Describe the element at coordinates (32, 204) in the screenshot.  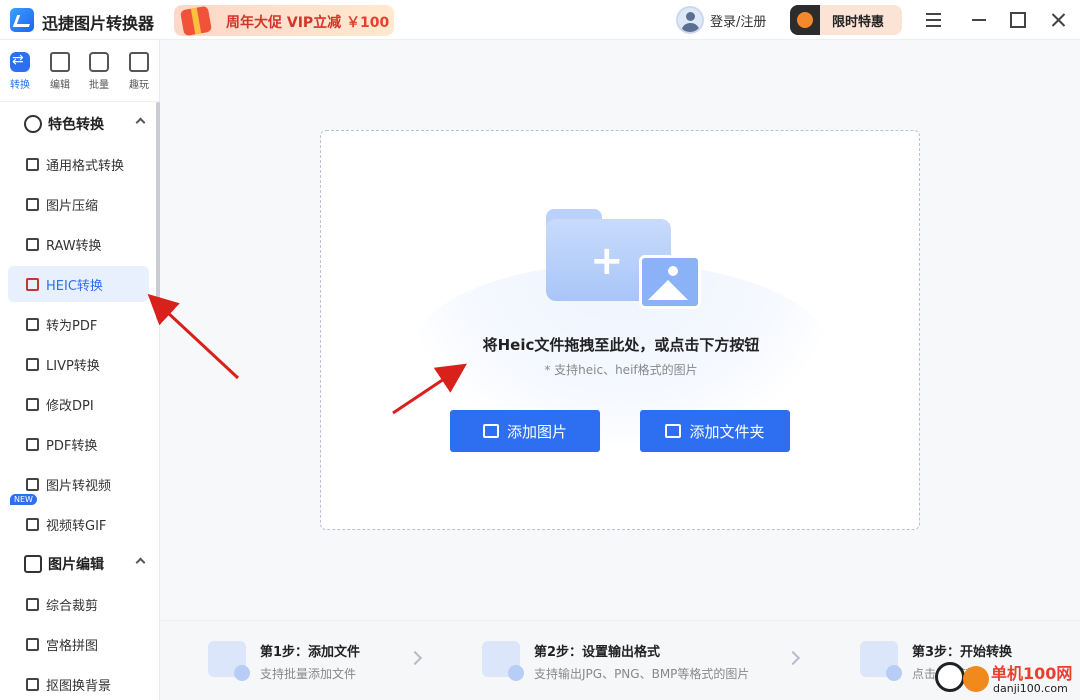
I see `compress-icon` at that location.